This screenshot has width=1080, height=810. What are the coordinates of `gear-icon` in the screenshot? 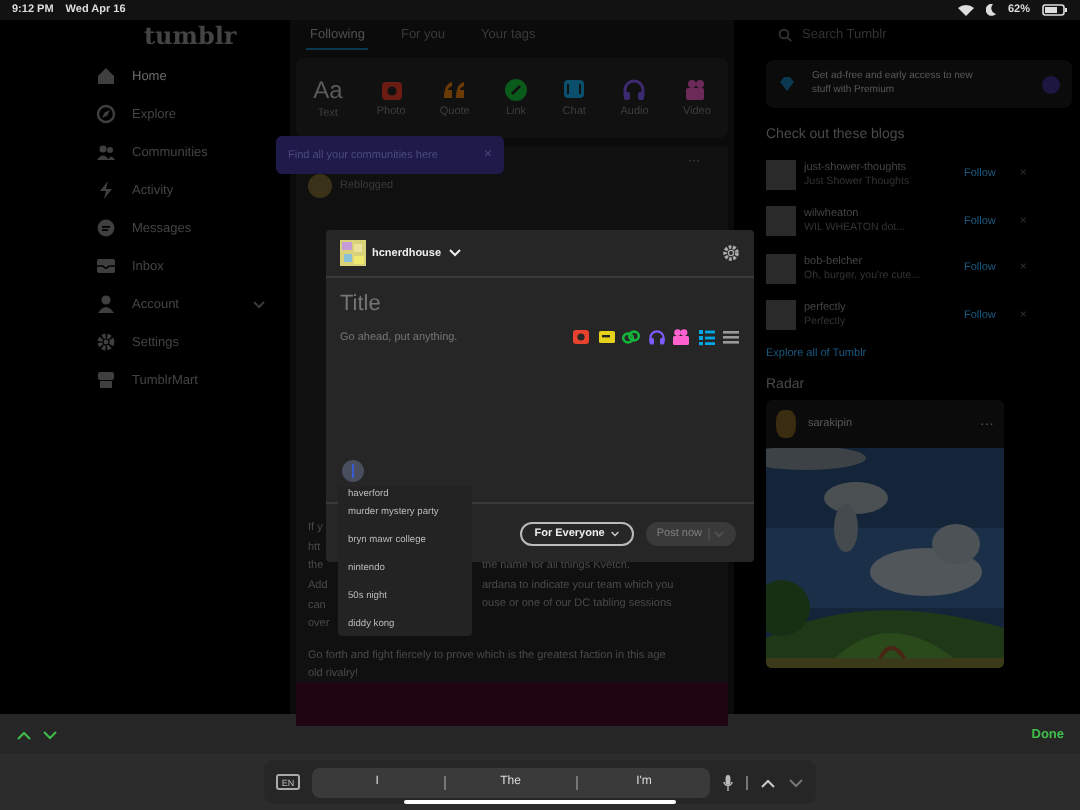 It's located at (106, 342).